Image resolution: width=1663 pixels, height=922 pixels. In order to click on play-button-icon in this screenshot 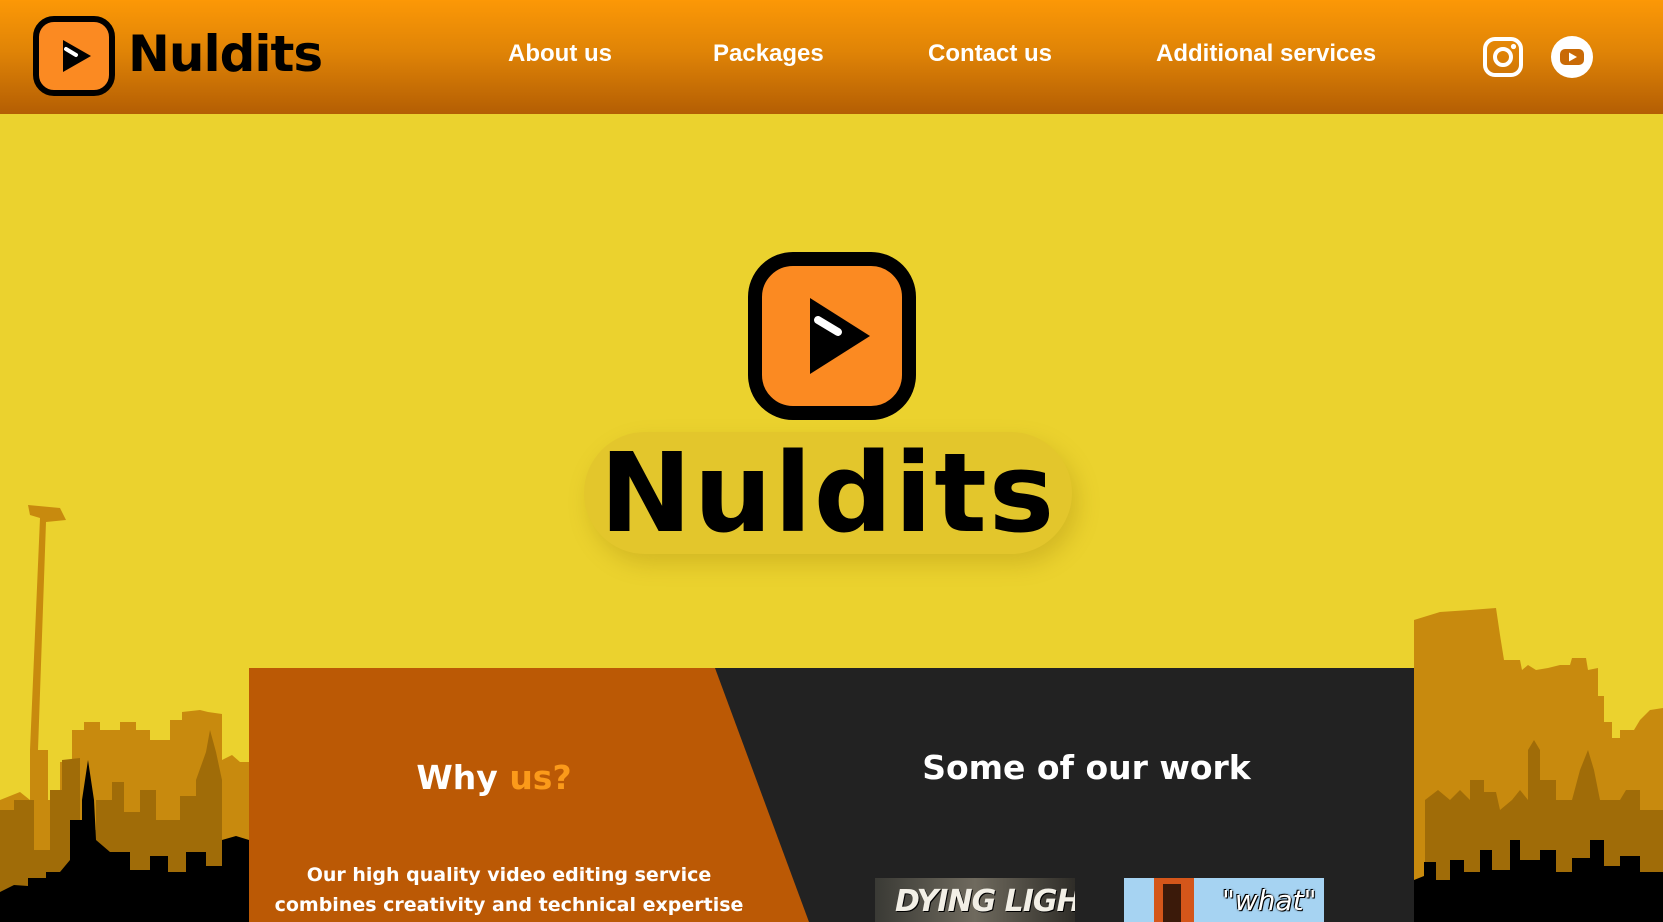, I will do `click(74, 56)`.